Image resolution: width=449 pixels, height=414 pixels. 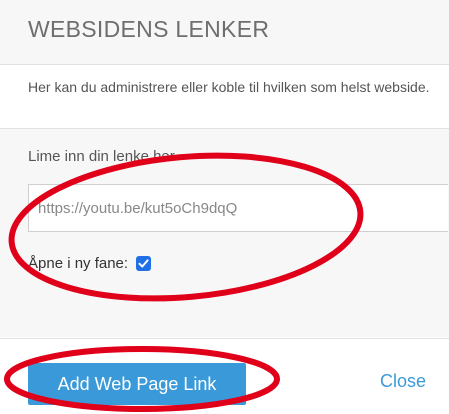 I want to click on new-tab-option: Åpne i ny fane:, so click(x=90, y=263).